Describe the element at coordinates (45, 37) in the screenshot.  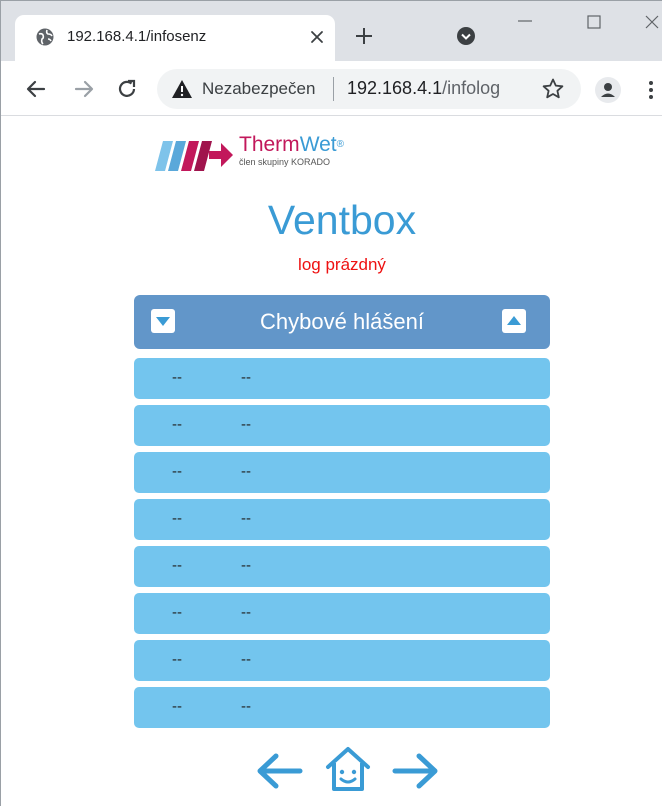
I see `globe-icon` at that location.